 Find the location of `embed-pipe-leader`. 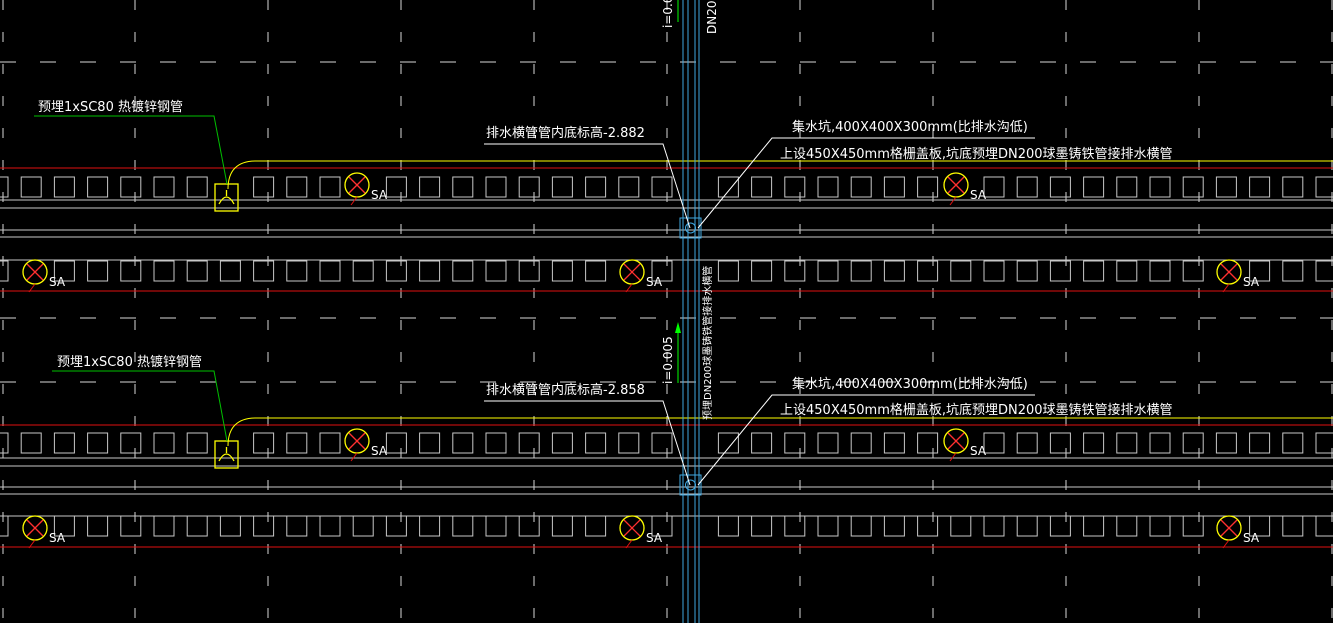

embed-pipe-leader is located at coordinates (131, 150).